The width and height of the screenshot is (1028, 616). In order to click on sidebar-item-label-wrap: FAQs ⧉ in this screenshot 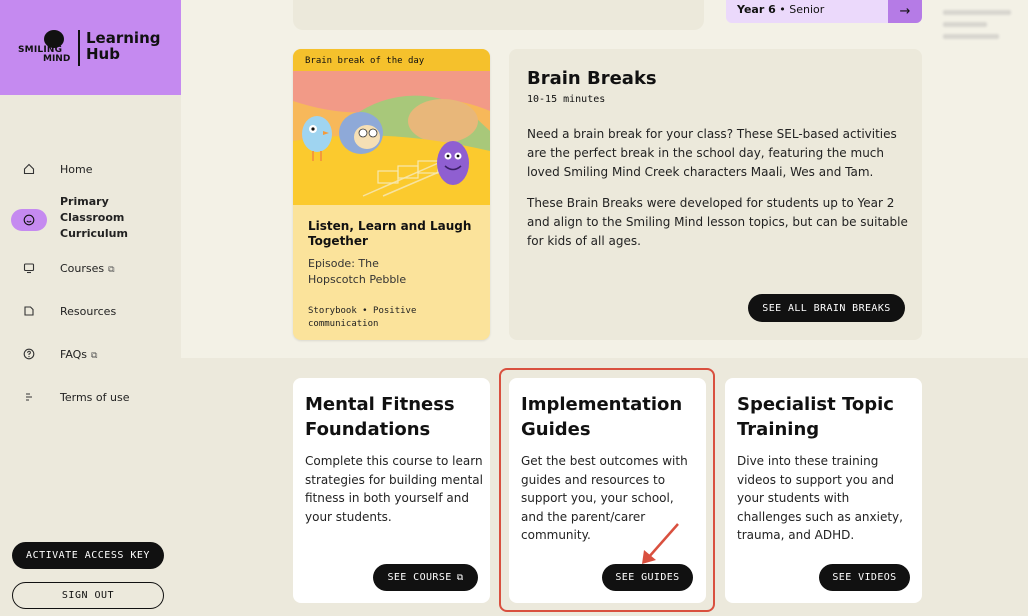, I will do `click(78, 354)`.